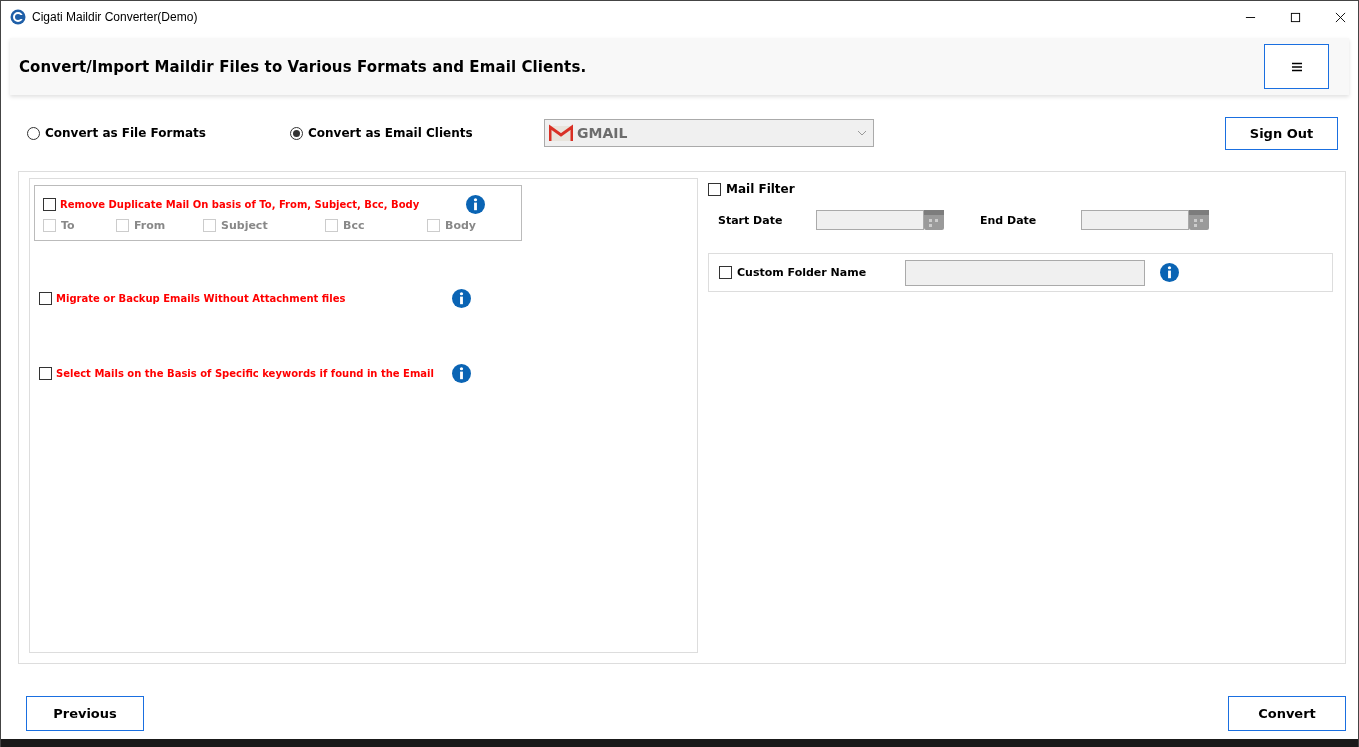 The height and width of the screenshot is (747, 1359). I want to click on previous-button: Previous, so click(85, 713).